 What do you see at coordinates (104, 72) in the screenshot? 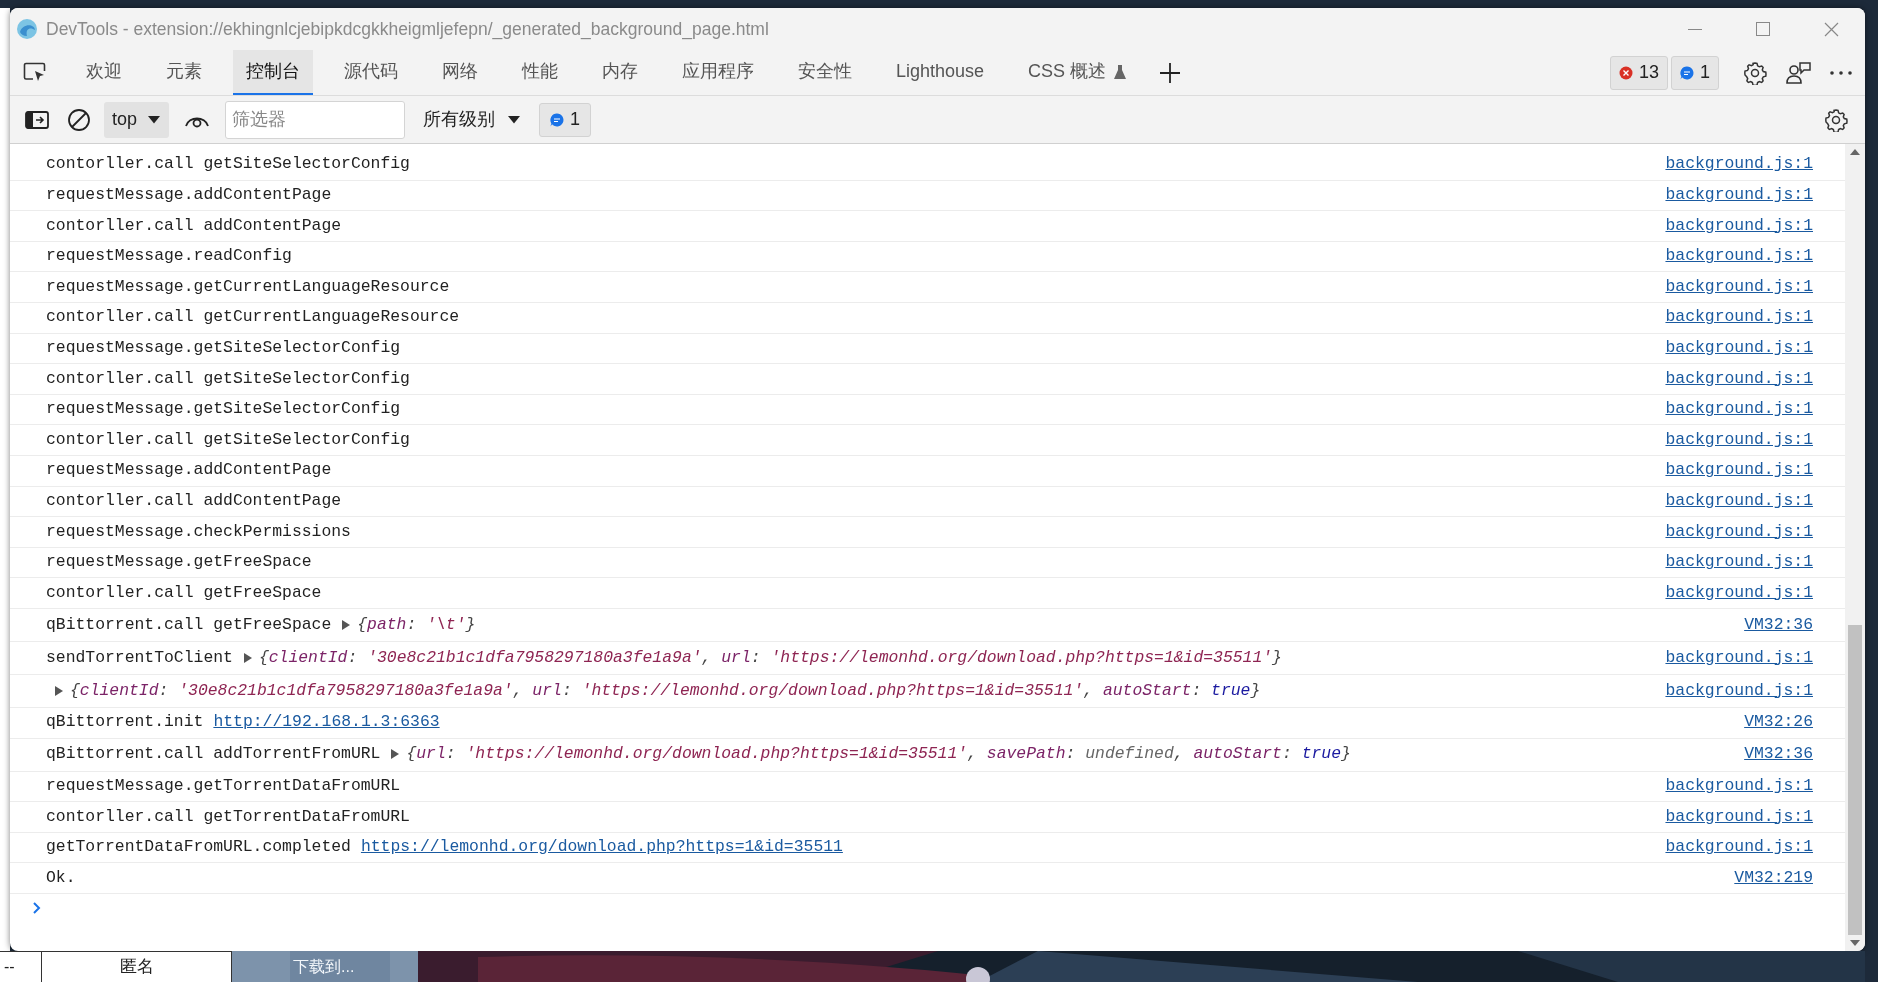
I see `tab: 欢迎` at bounding box center [104, 72].